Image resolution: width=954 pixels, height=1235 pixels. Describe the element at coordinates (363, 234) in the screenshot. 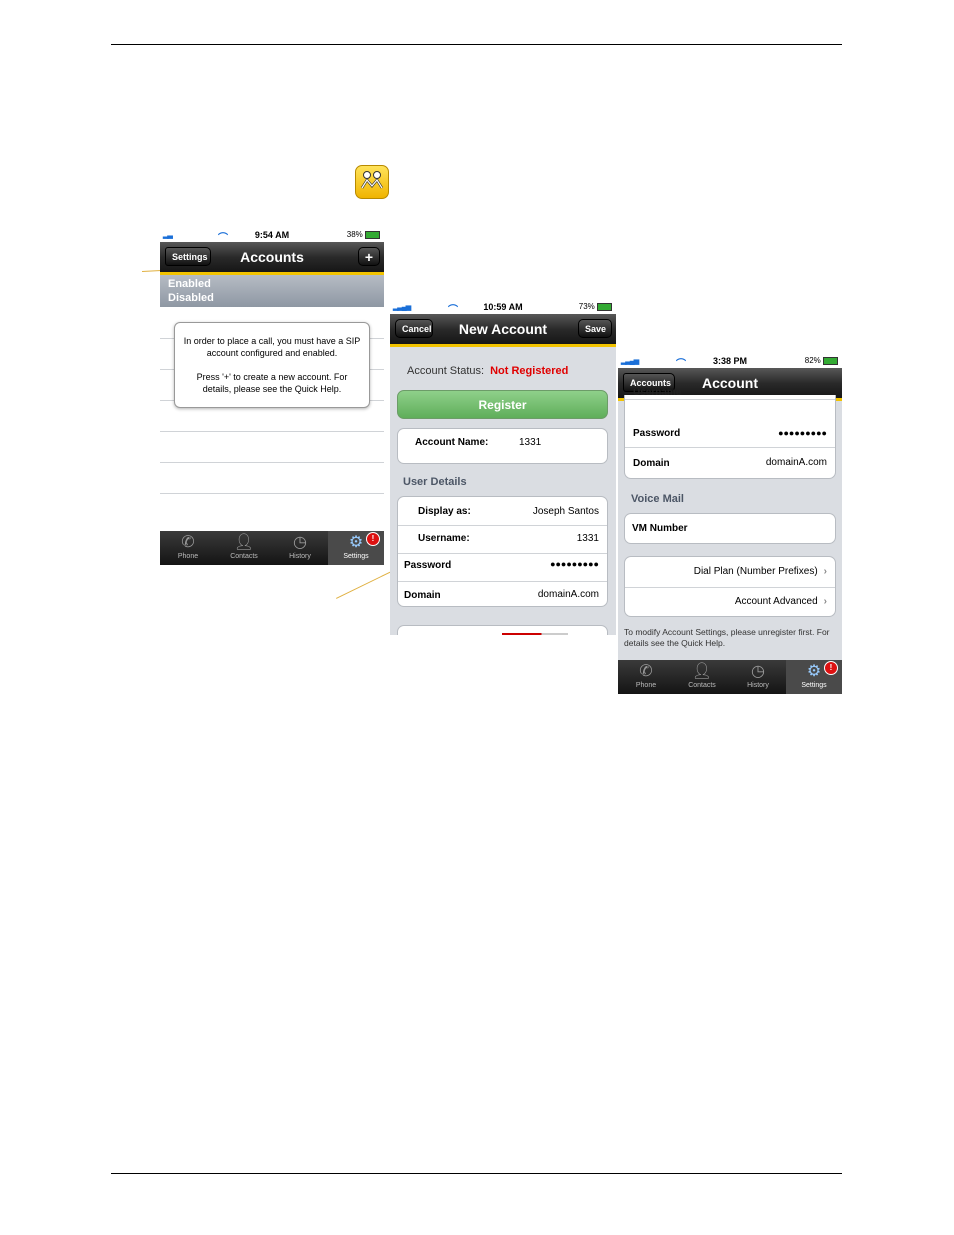

I see `battery-level: 38%` at that location.